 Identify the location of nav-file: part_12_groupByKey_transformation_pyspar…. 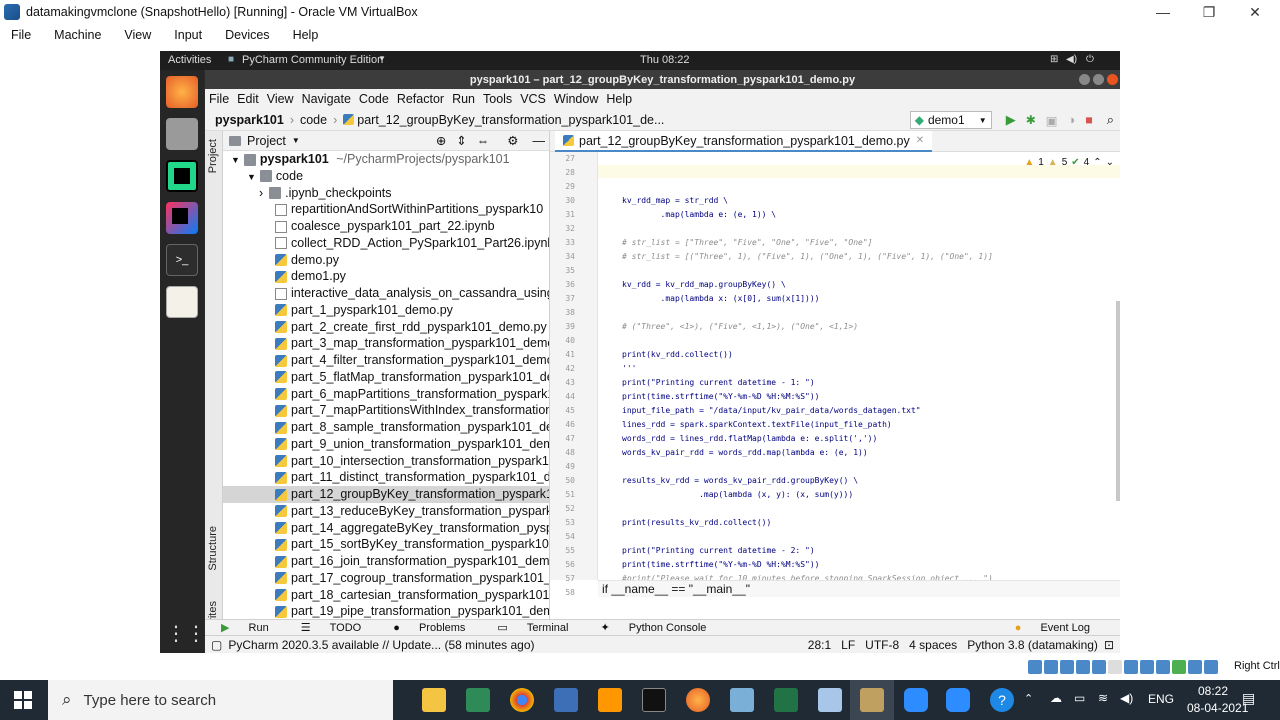
(510, 120).